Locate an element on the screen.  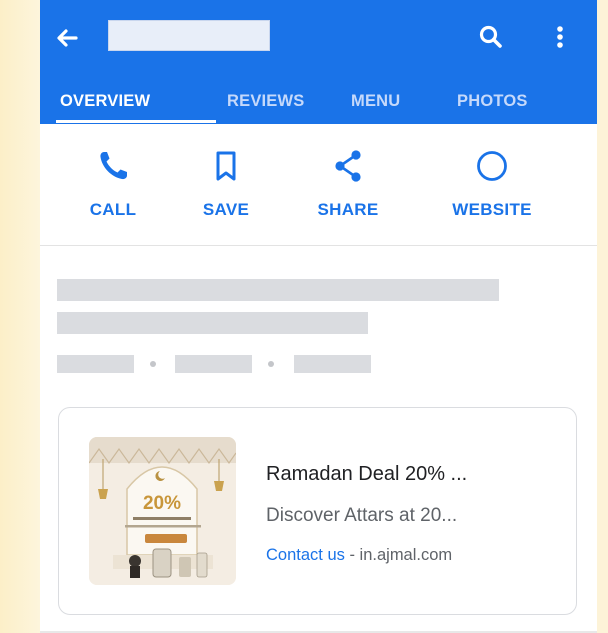
place-title-placeholder is located at coordinates (189, 35).